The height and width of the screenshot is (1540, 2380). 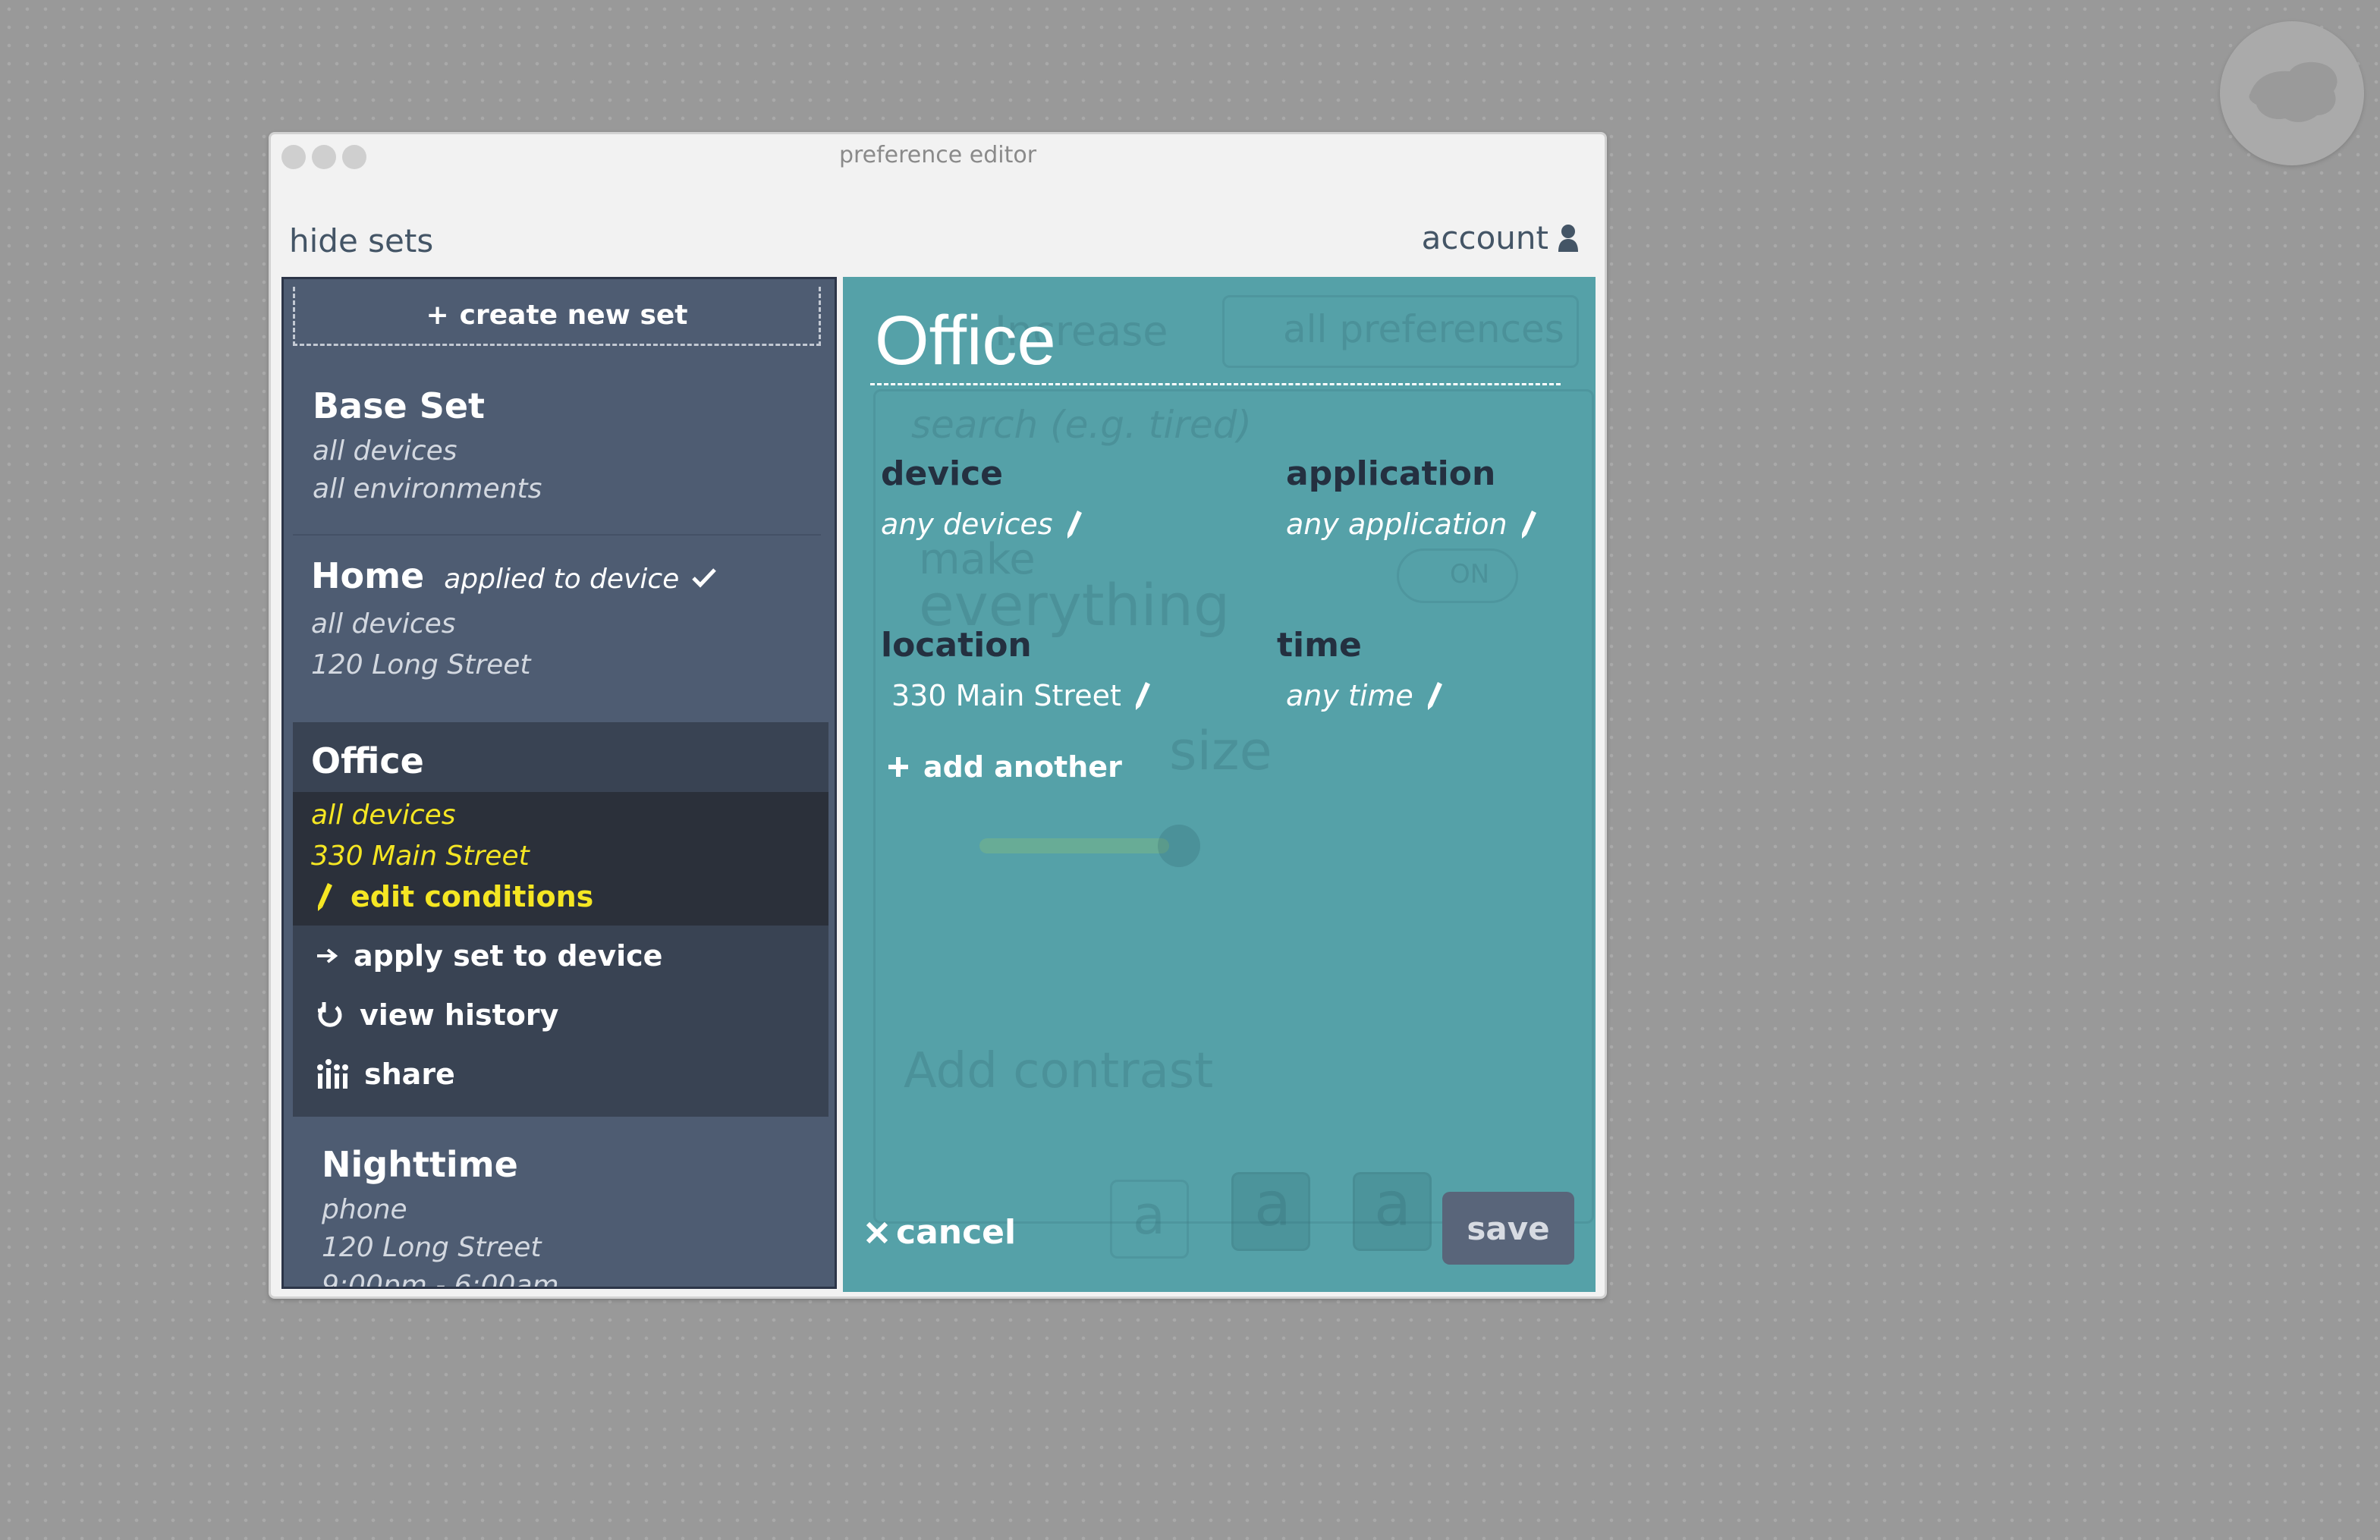 I want to click on device-value: any devices, so click(x=982, y=524).